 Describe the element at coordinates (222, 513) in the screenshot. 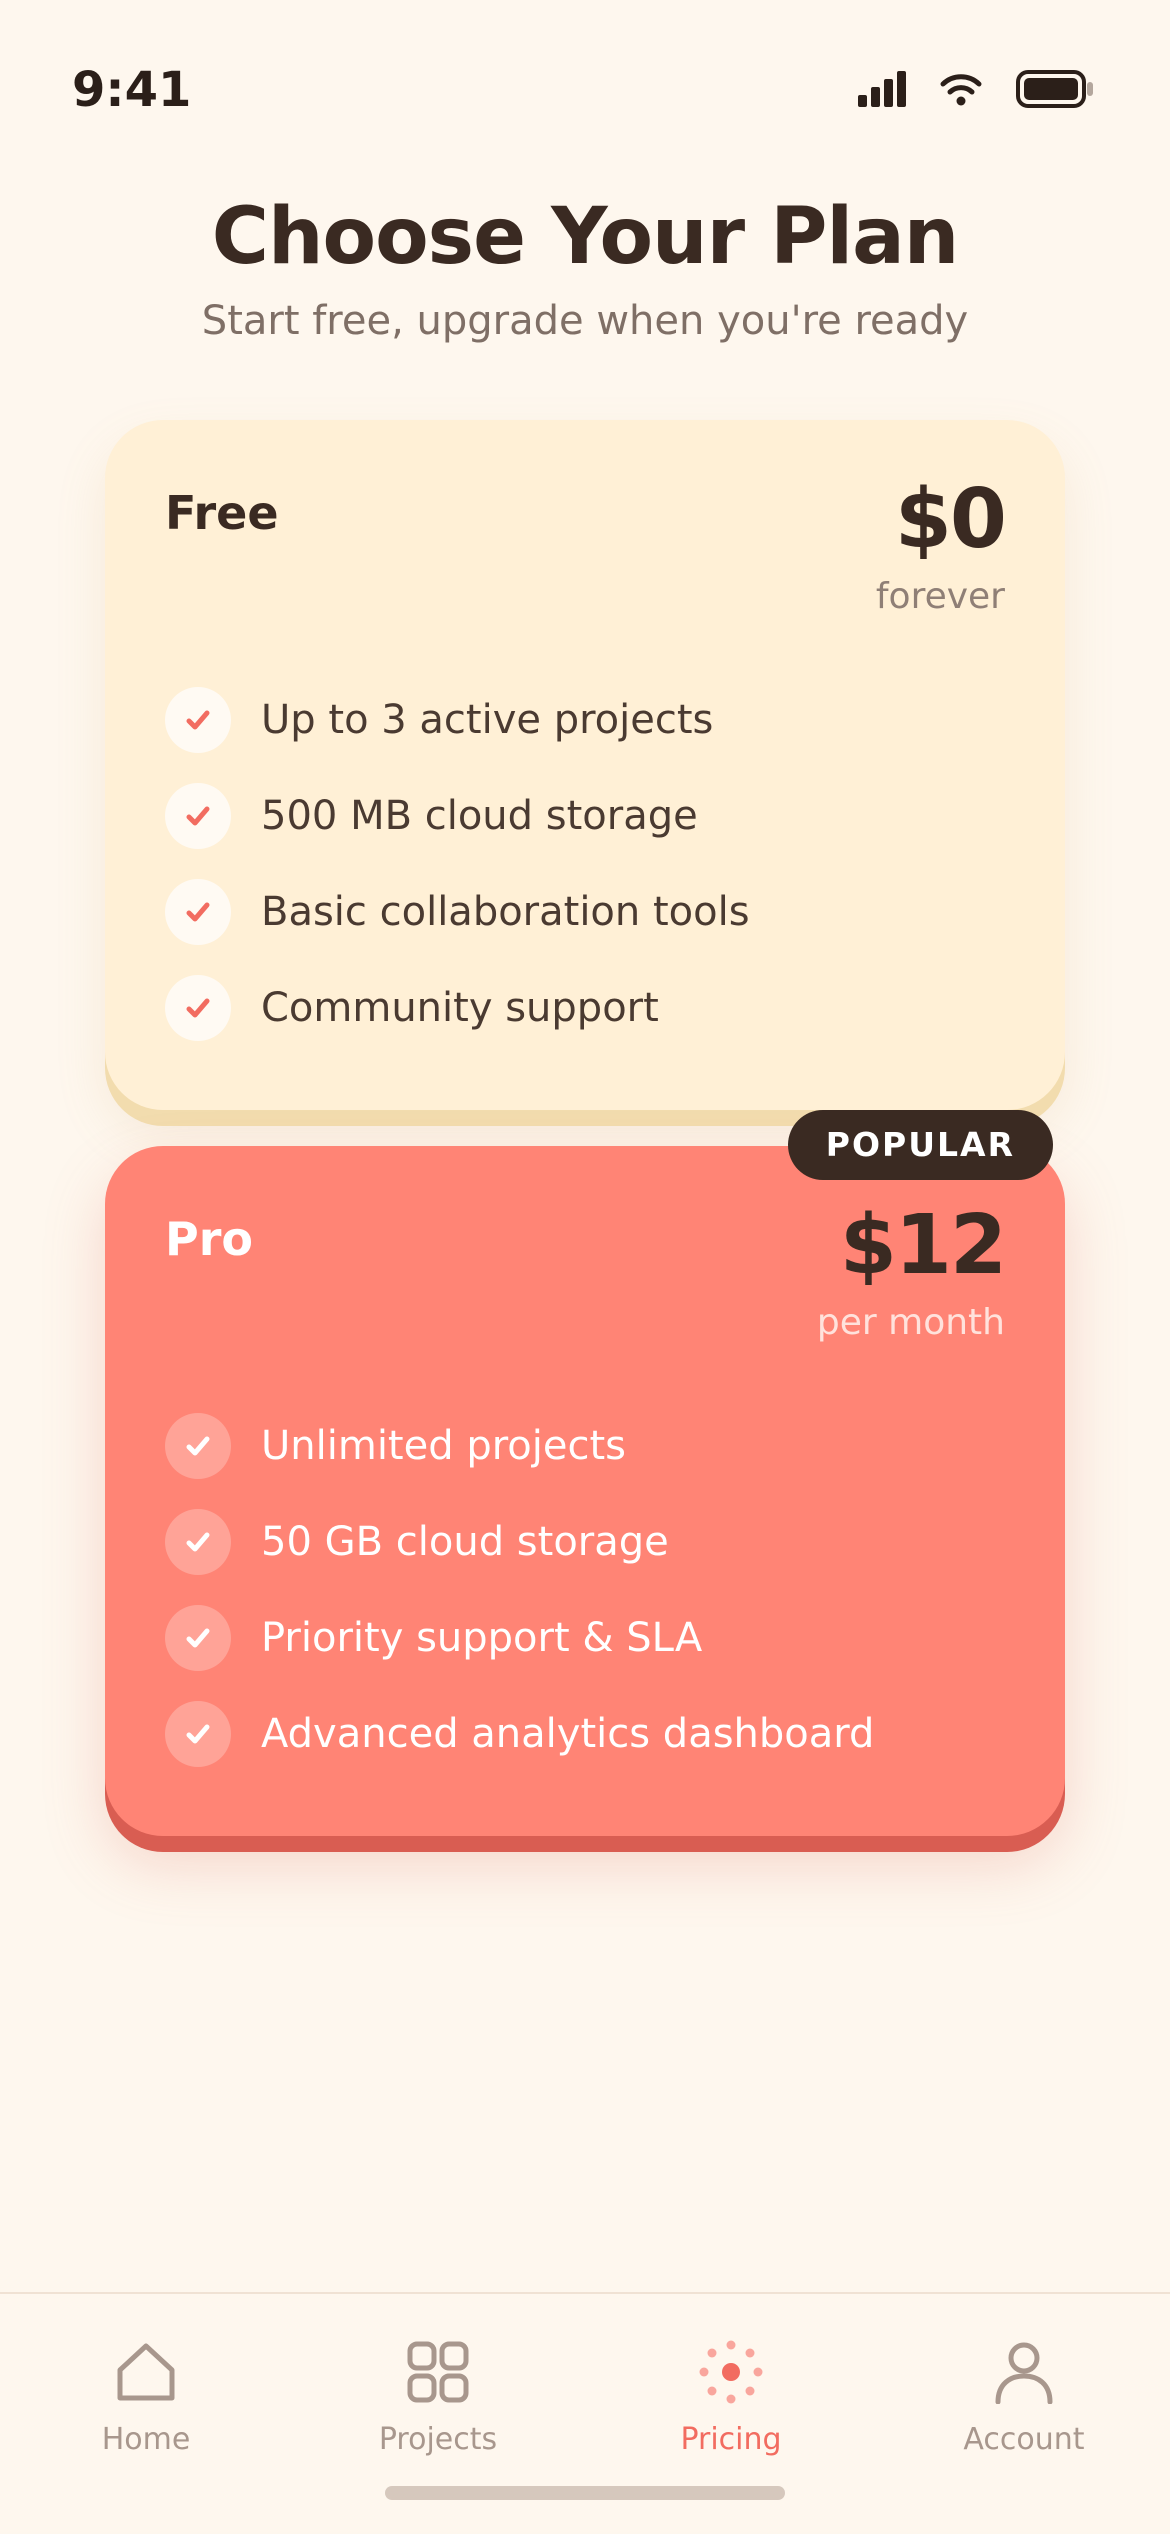

I see `plan-name: Free` at that location.